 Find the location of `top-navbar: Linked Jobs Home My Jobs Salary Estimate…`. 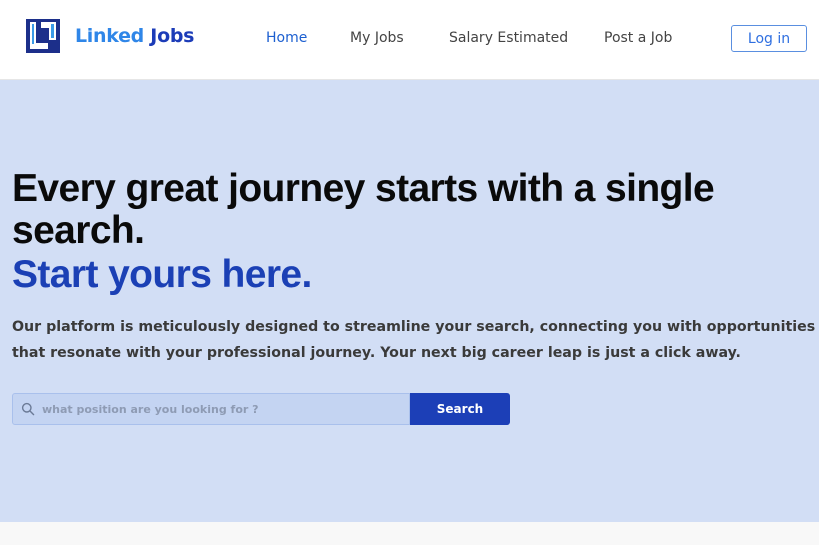

top-navbar: Linked Jobs Home My Jobs Salary Estimate… is located at coordinates (409, 40).